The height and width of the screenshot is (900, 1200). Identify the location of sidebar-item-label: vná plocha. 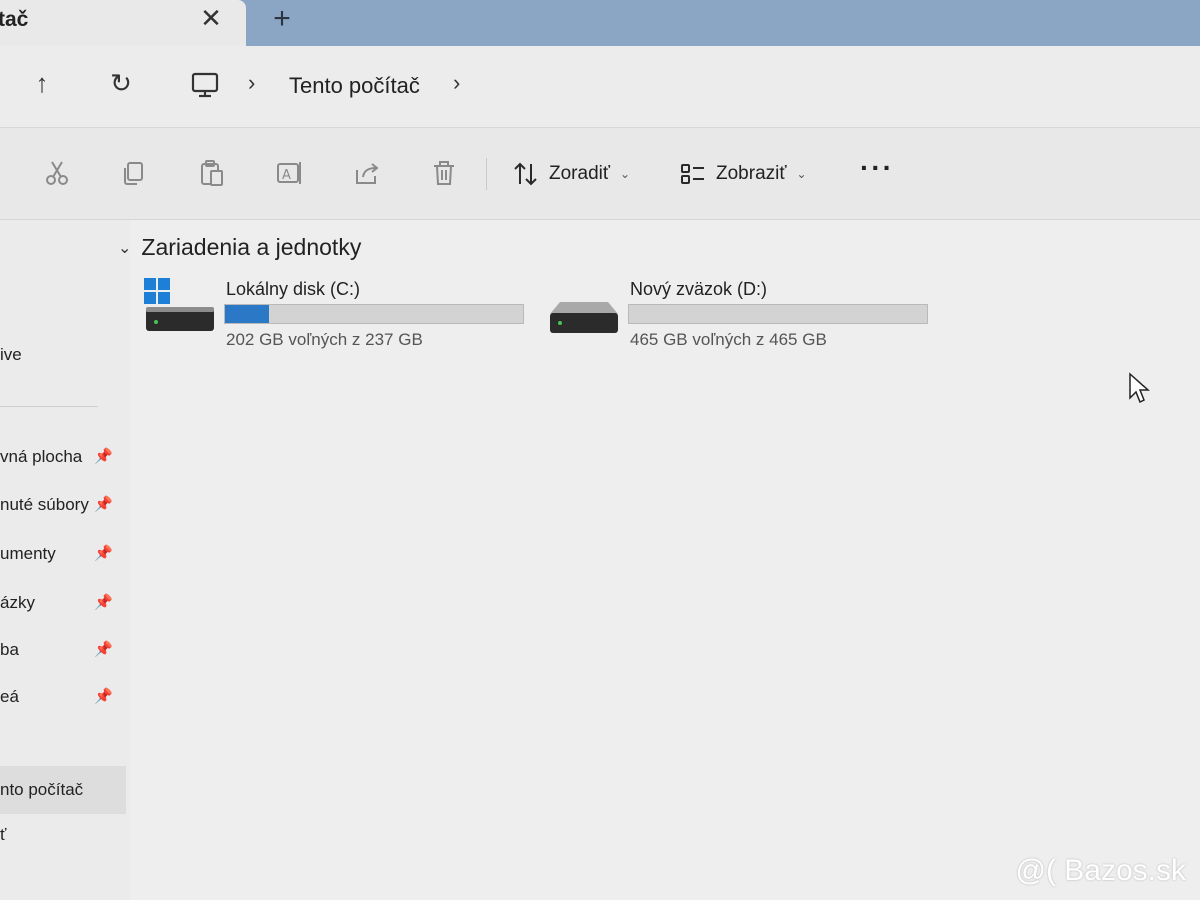
(41, 456).